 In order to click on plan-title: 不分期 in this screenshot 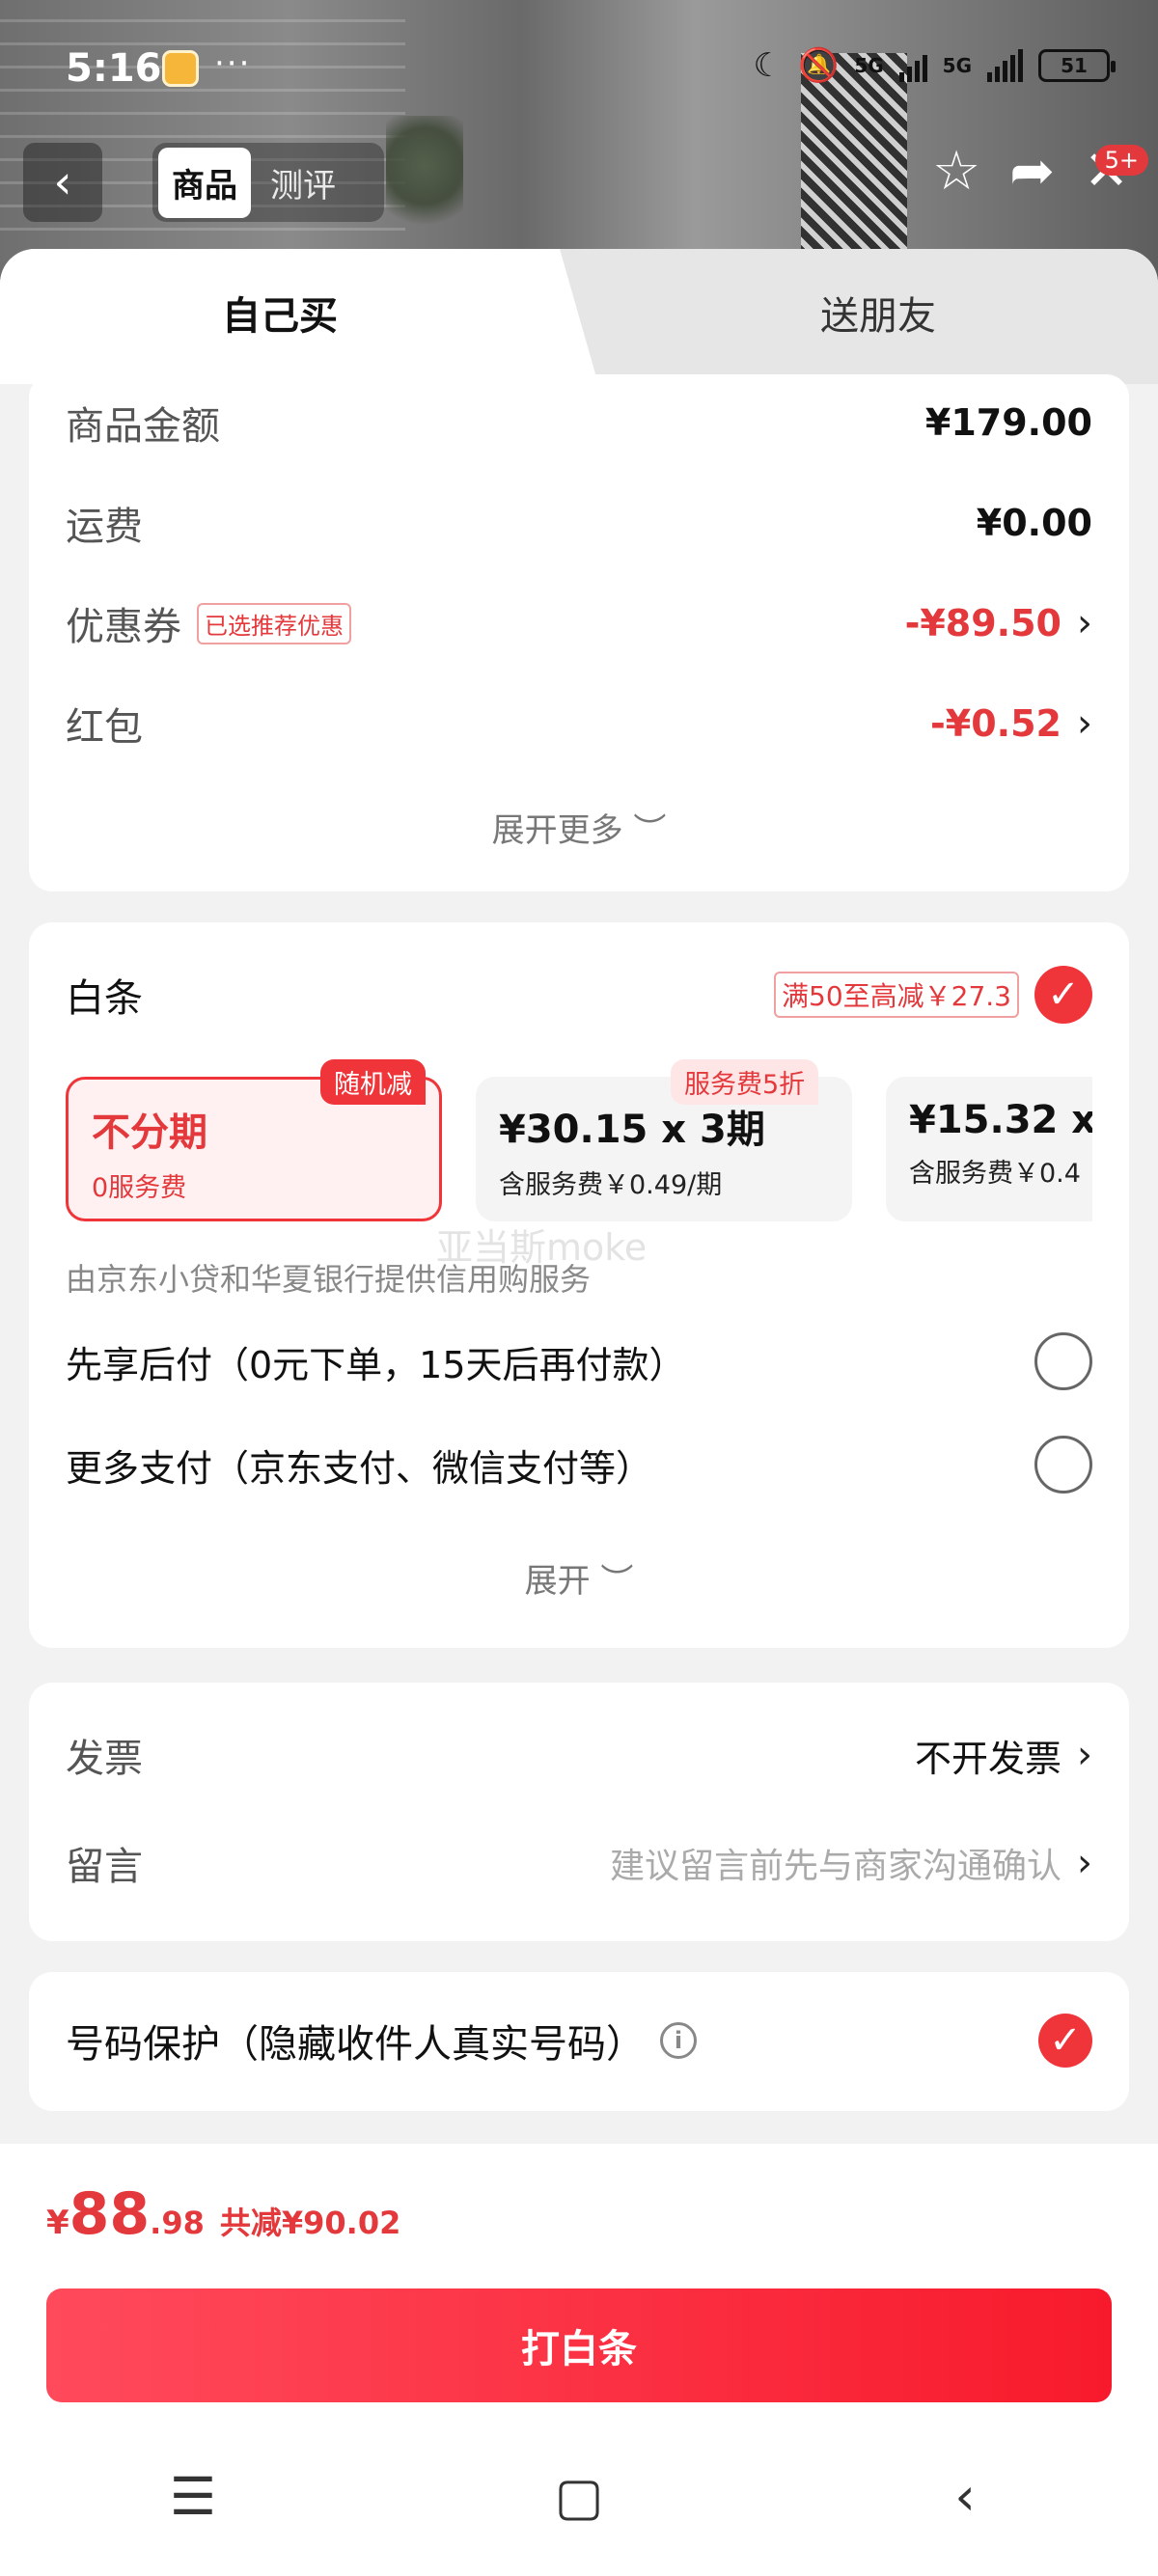, I will do `click(149, 1132)`.